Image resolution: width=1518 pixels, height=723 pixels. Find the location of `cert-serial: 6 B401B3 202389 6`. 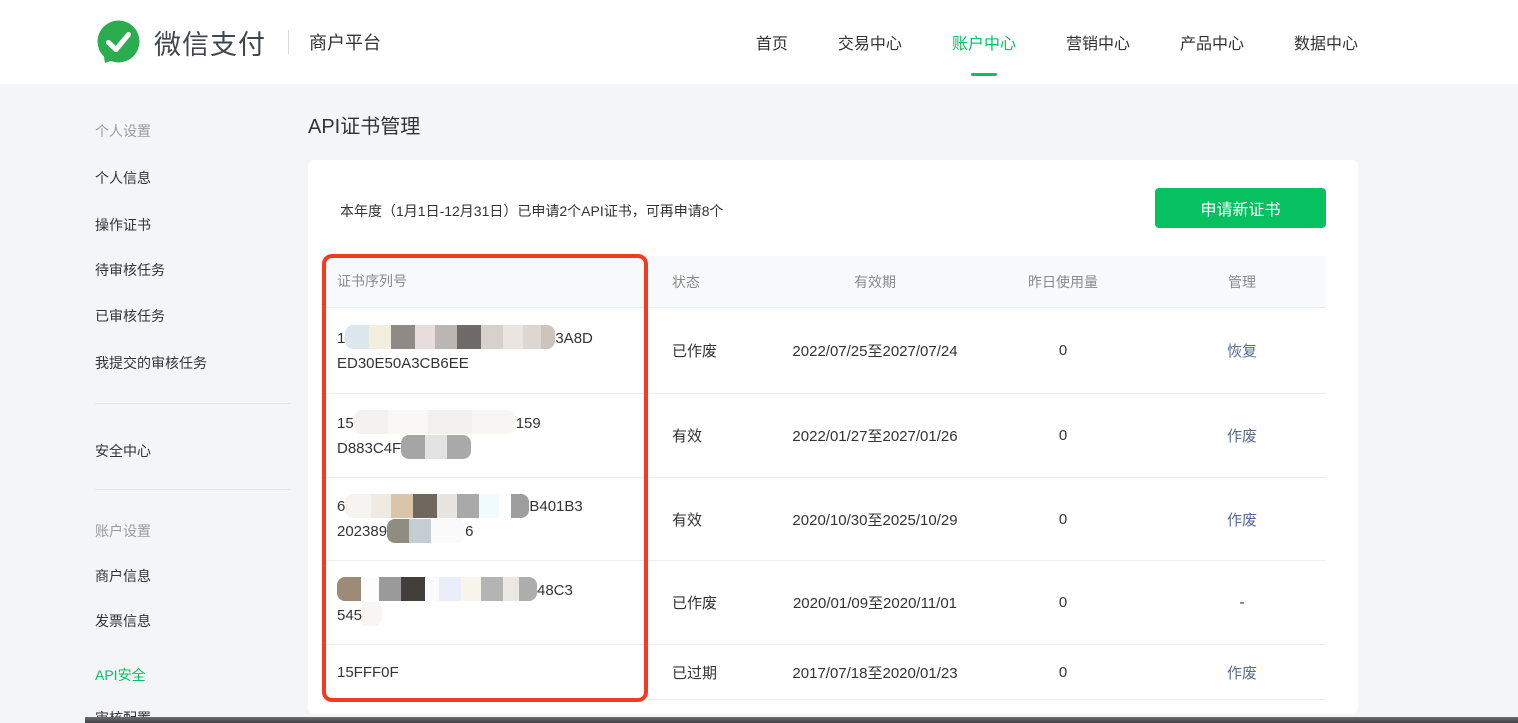

cert-serial: 6 B401B3 202389 6 is located at coordinates (499, 518).